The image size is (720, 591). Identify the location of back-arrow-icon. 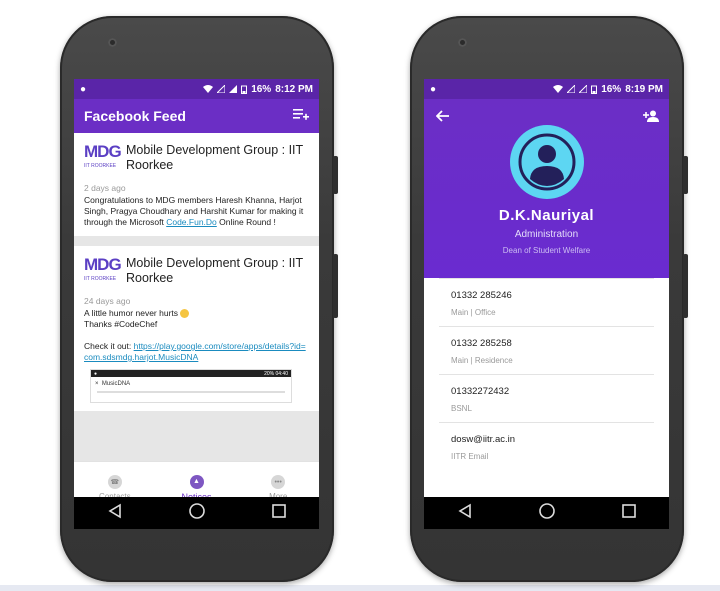
(442, 118).